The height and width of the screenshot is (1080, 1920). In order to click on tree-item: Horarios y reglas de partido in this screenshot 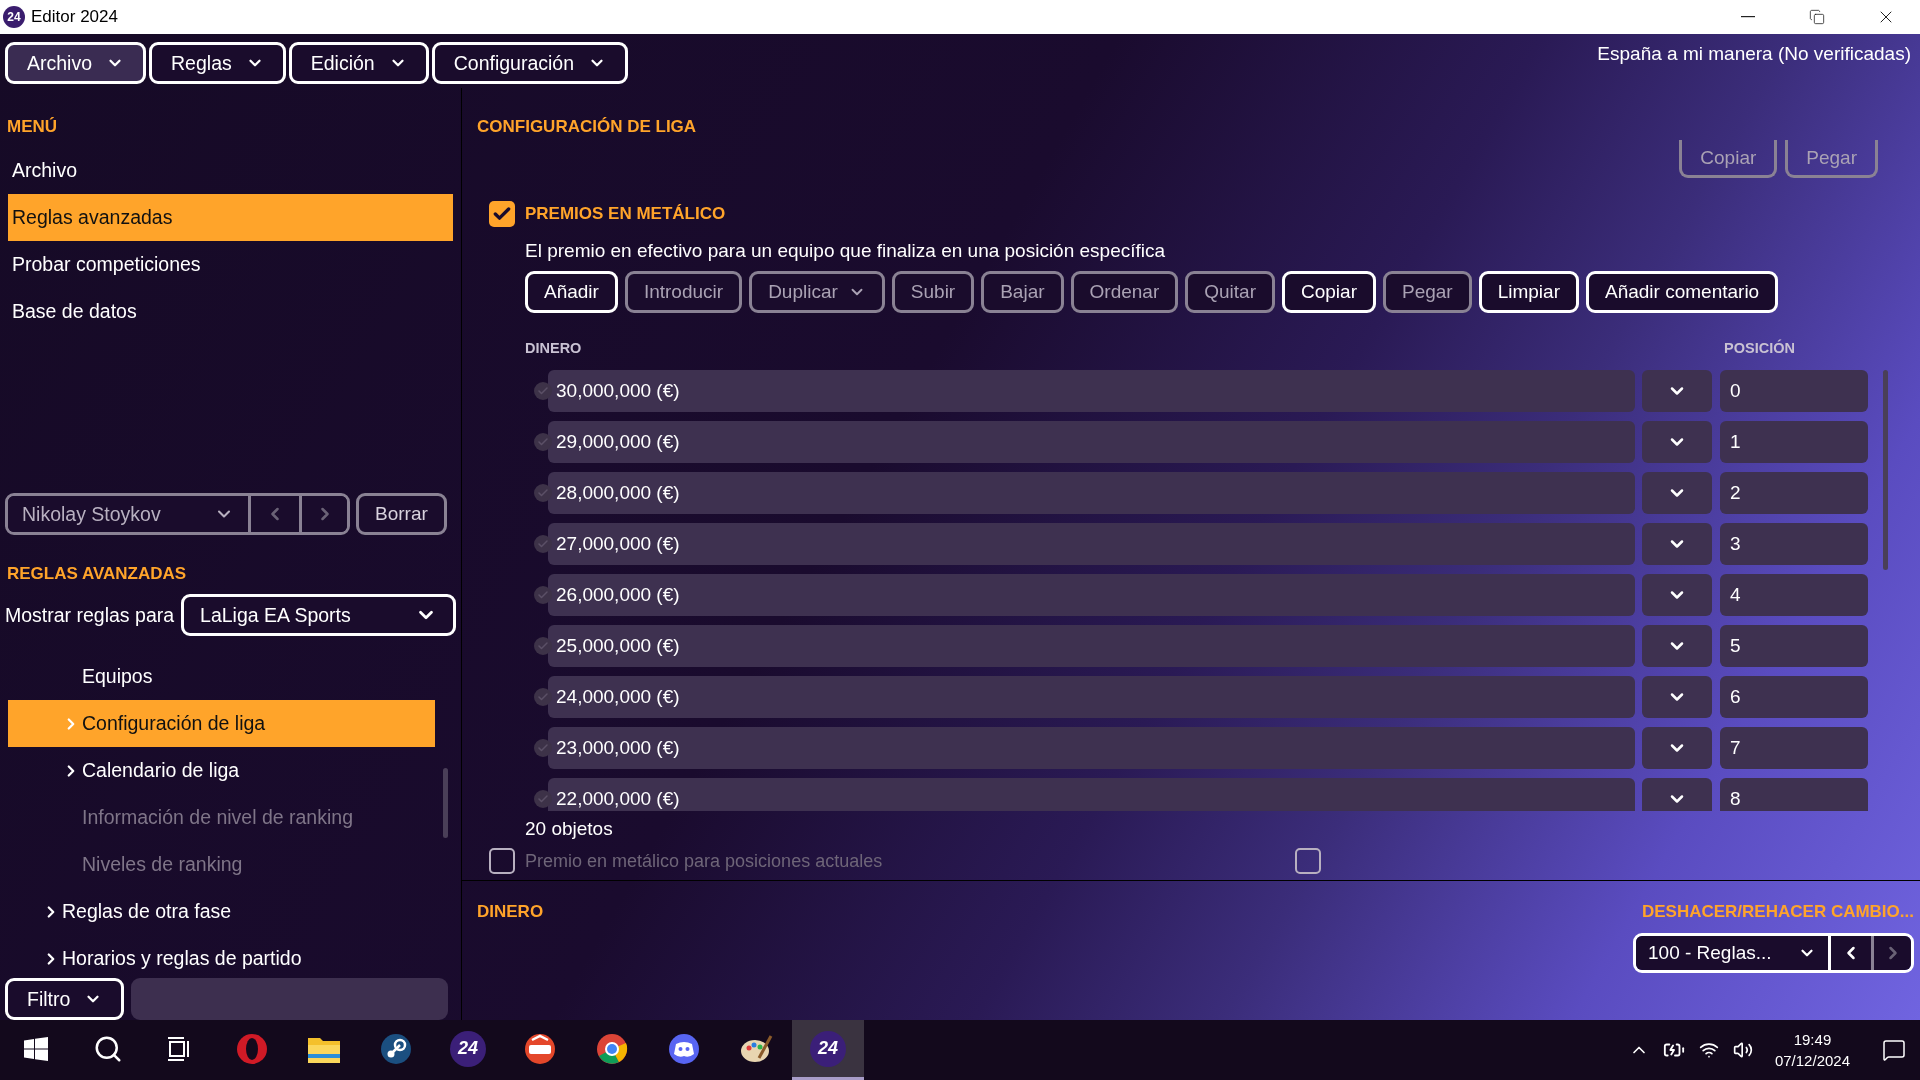, I will do `click(221, 956)`.